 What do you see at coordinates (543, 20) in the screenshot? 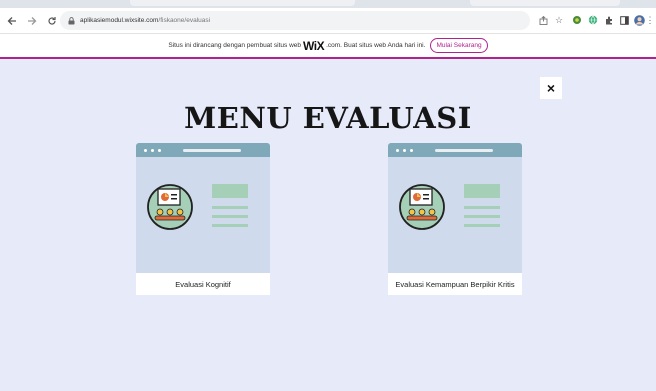
I see `share-icon` at bounding box center [543, 20].